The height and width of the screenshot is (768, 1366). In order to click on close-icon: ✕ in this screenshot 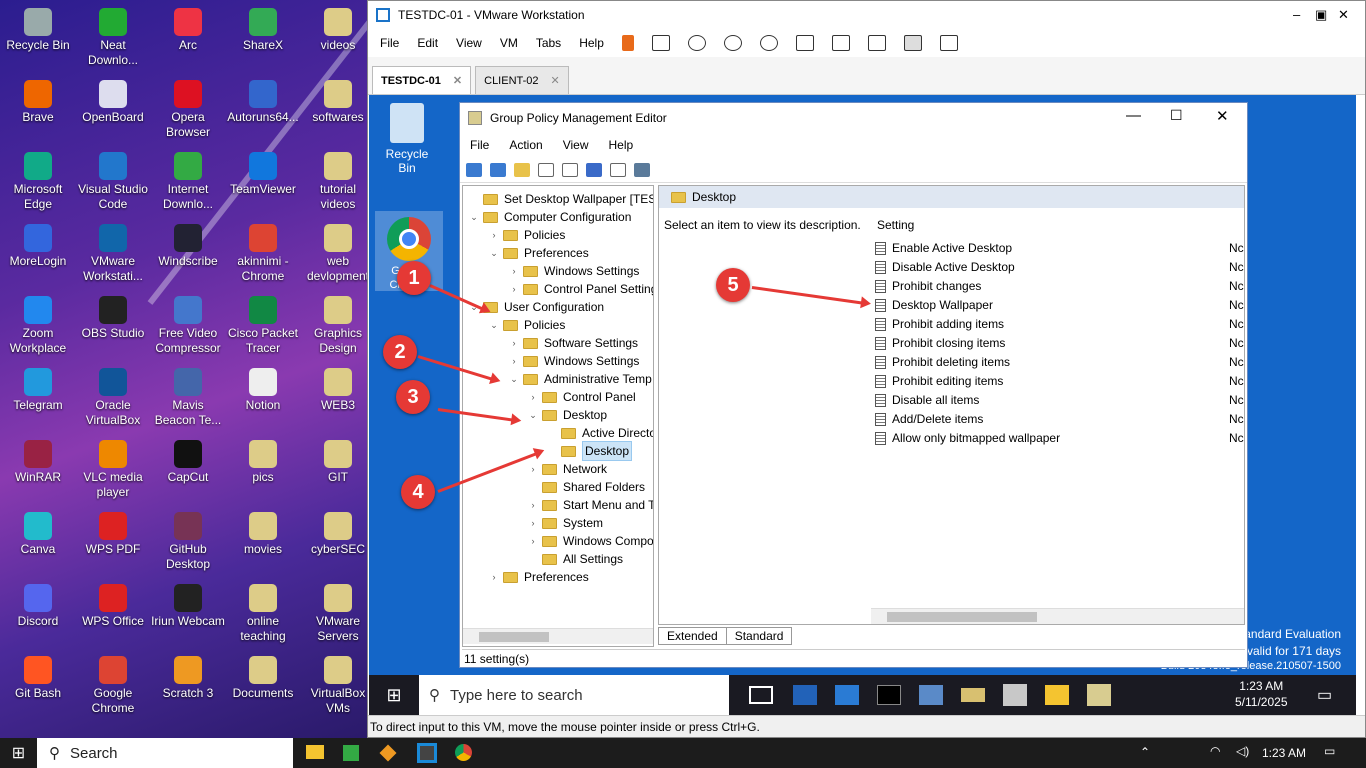, I will do `click(1343, 15)`.